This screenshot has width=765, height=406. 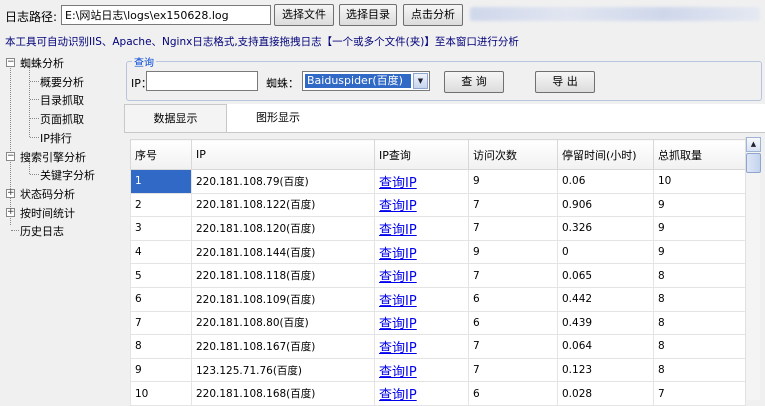 What do you see at coordinates (699, 181) in the screenshot?
I see `cell-total-crawl: 10` at bounding box center [699, 181].